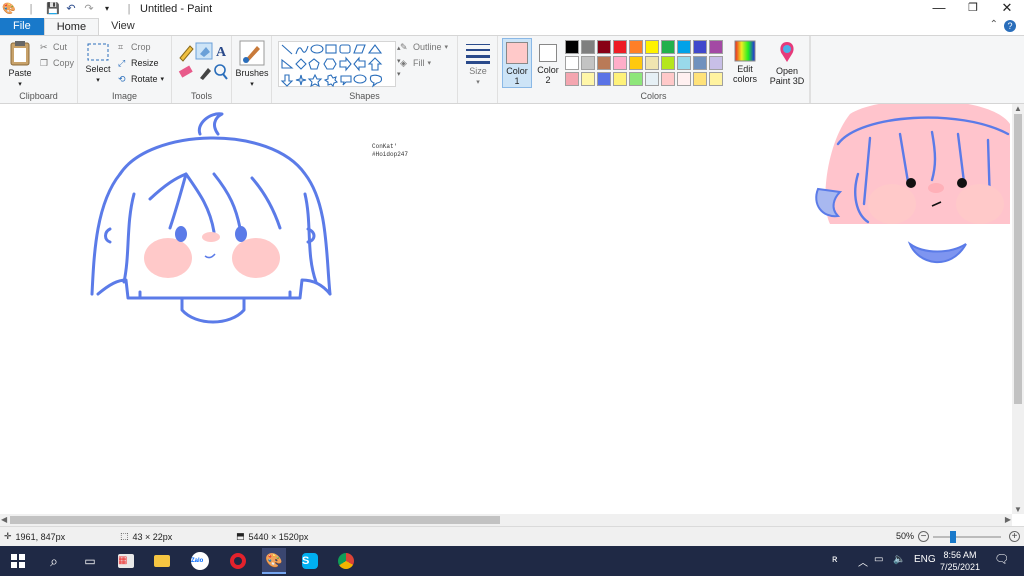 The image size is (1024, 576). I want to click on color1-button: Color 1, so click(517, 63).